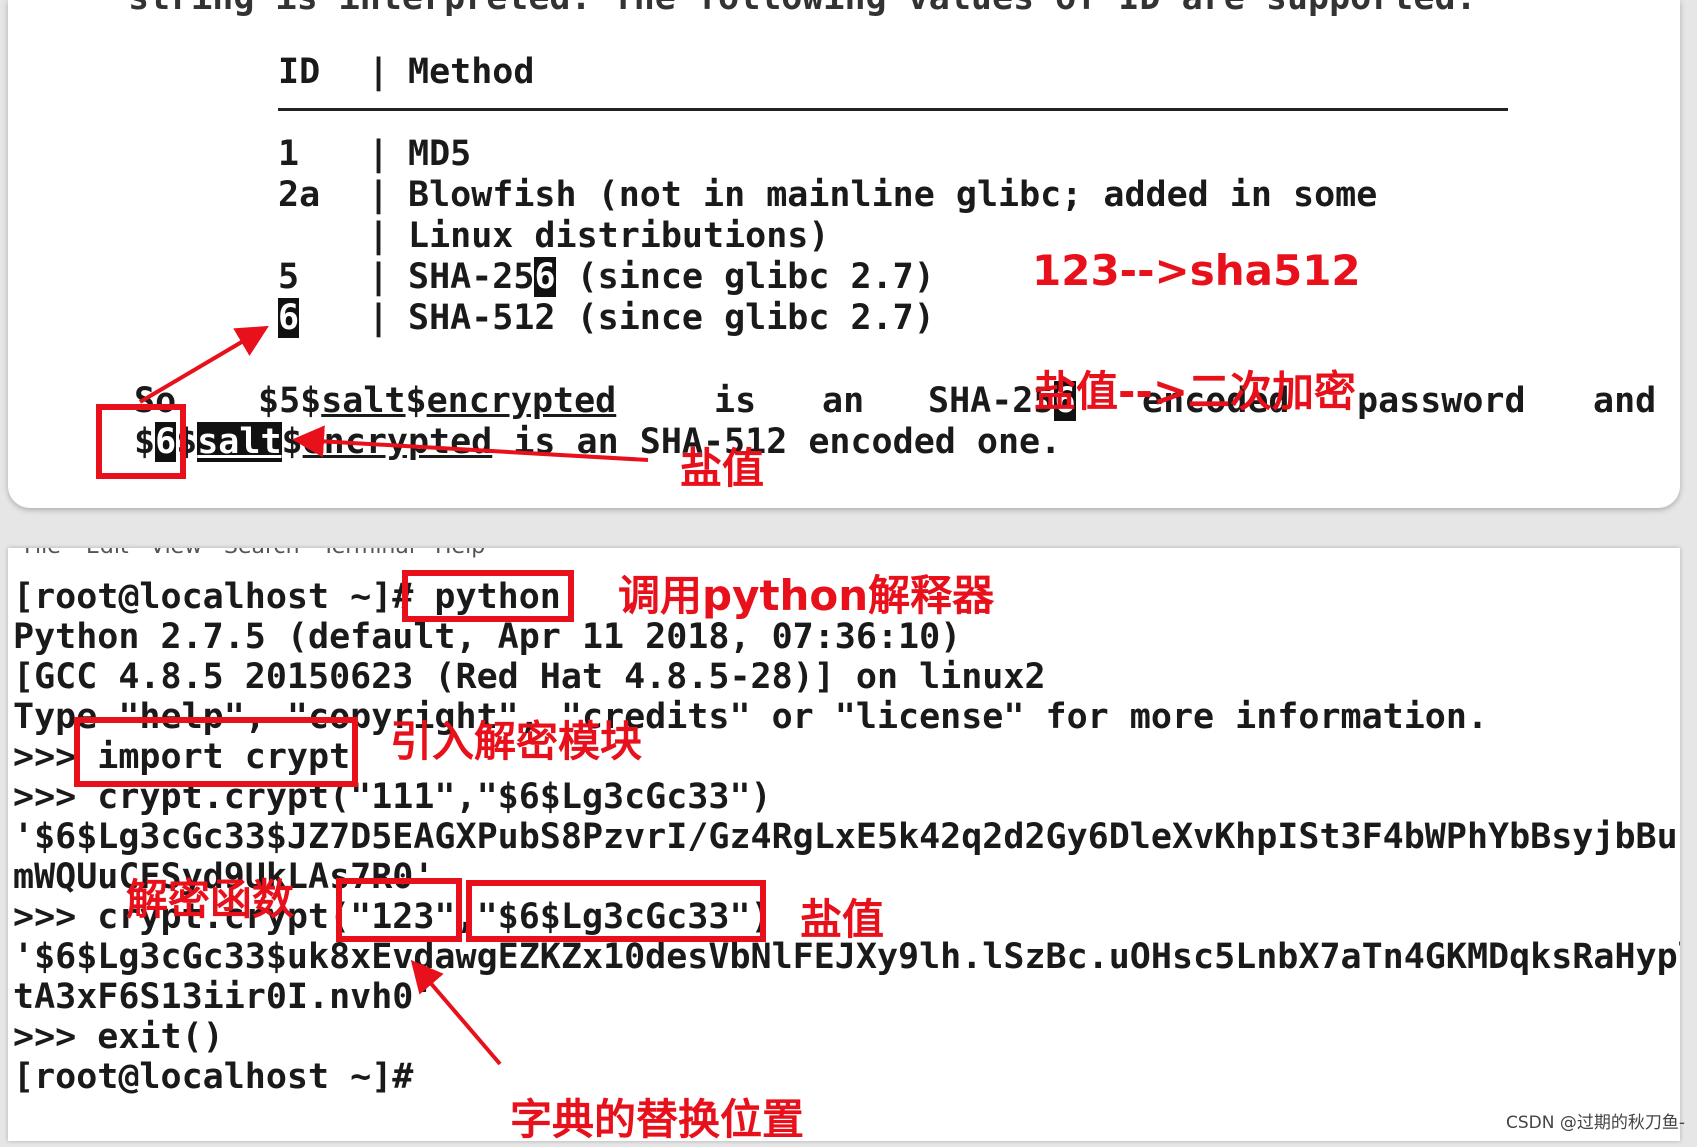  Describe the element at coordinates (460, 553) in the screenshot. I see `menu-help: Help` at that location.